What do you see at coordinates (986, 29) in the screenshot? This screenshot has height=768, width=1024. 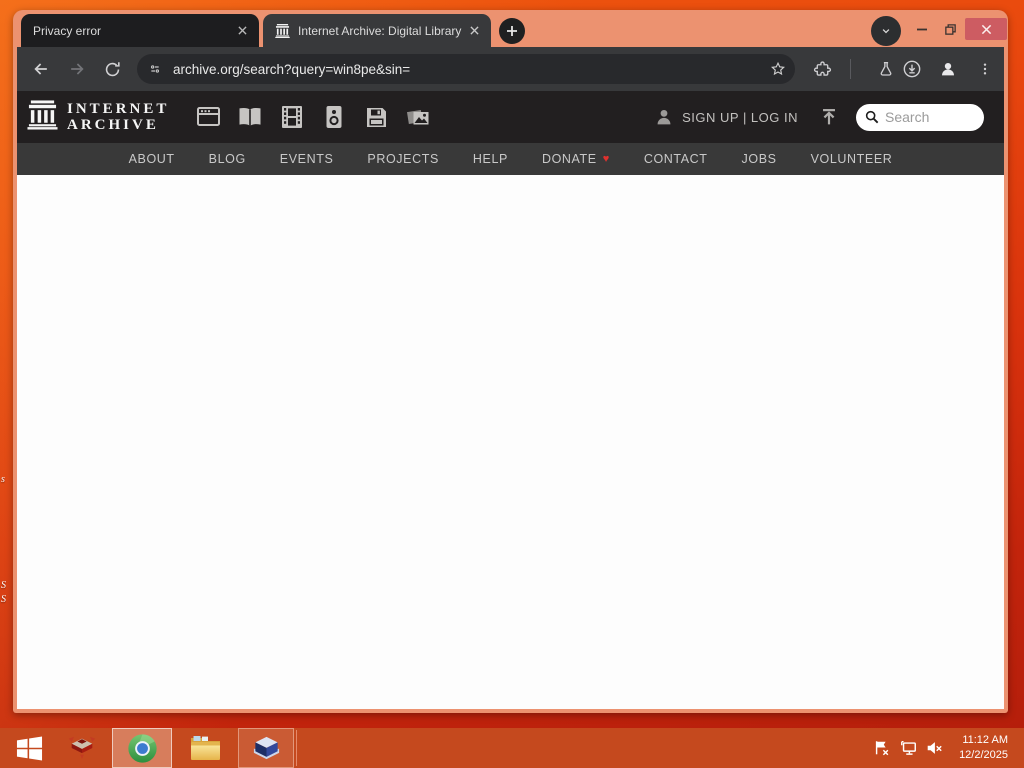 I see `close-button` at bounding box center [986, 29].